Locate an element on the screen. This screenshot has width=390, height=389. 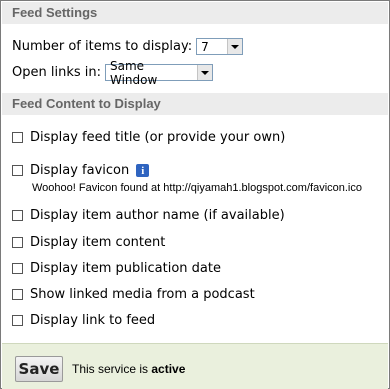
option-podcast-media: Show linked media from a podcast is located at coordinates (133, 294).